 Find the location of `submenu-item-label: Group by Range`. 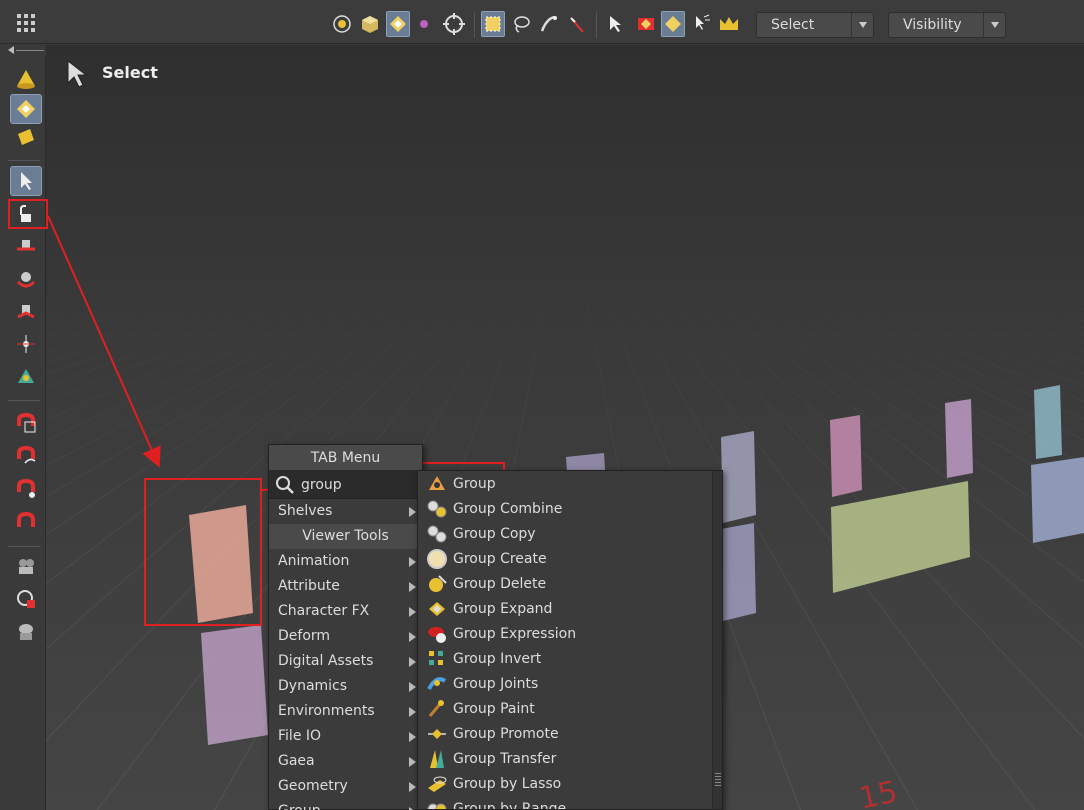

submenu-item-label: Group by Range is located at coordinates (510, 805).